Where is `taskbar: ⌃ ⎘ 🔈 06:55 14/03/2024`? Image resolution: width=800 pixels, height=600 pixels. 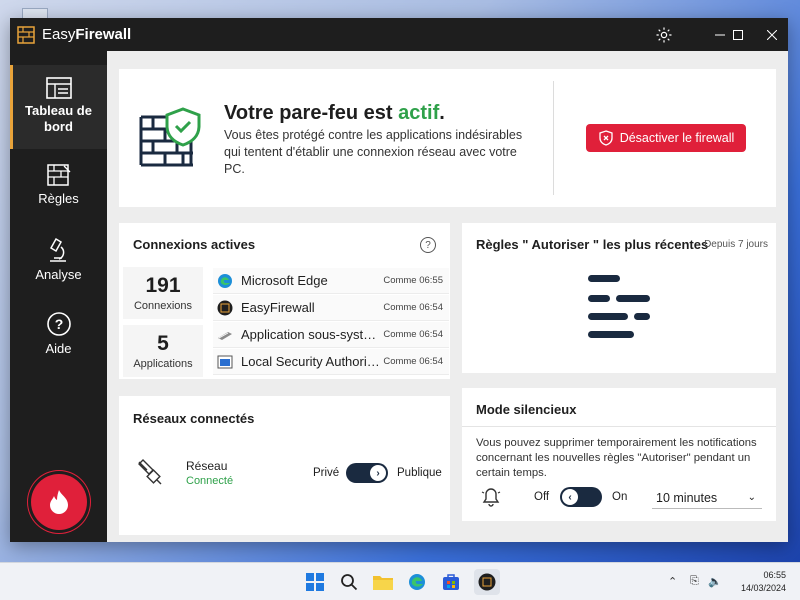 taskbar: ⌃ ⎘ 🔈 06:55 14/03/2024 is located at coordinates (400, 581).